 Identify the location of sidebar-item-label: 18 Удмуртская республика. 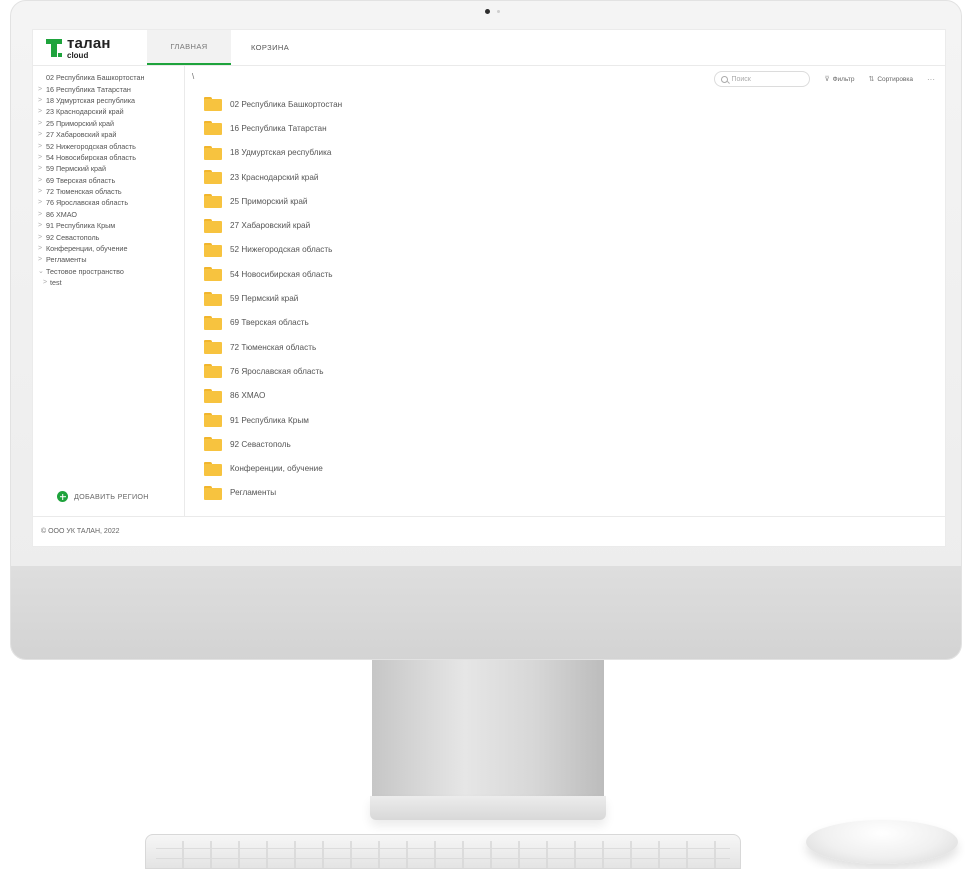
(91, 100).